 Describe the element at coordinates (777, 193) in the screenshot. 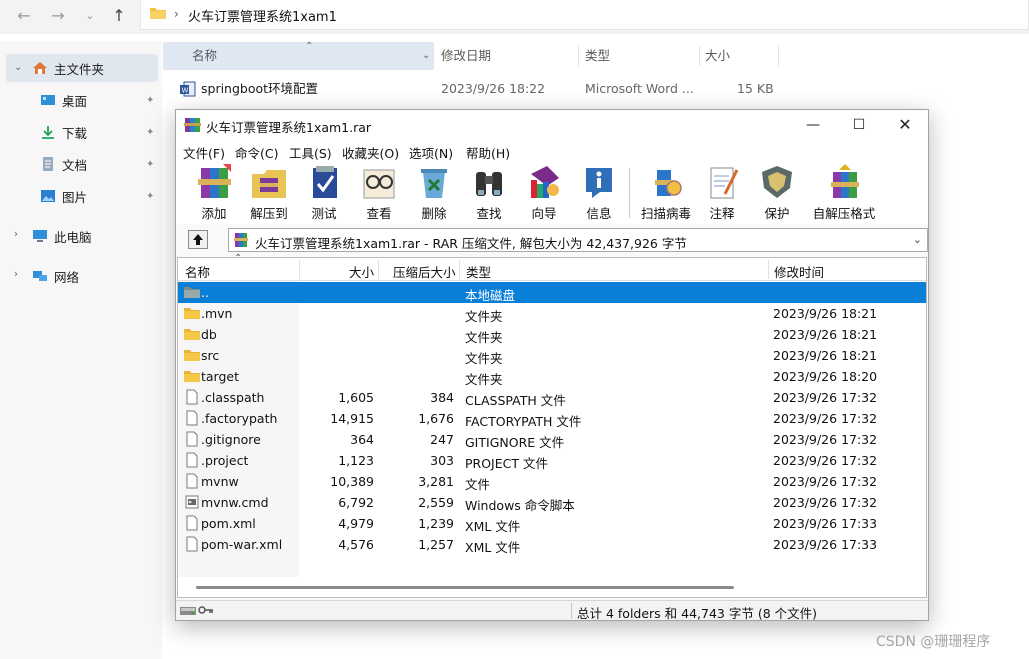

I see `protect-button: 保护` at that location.